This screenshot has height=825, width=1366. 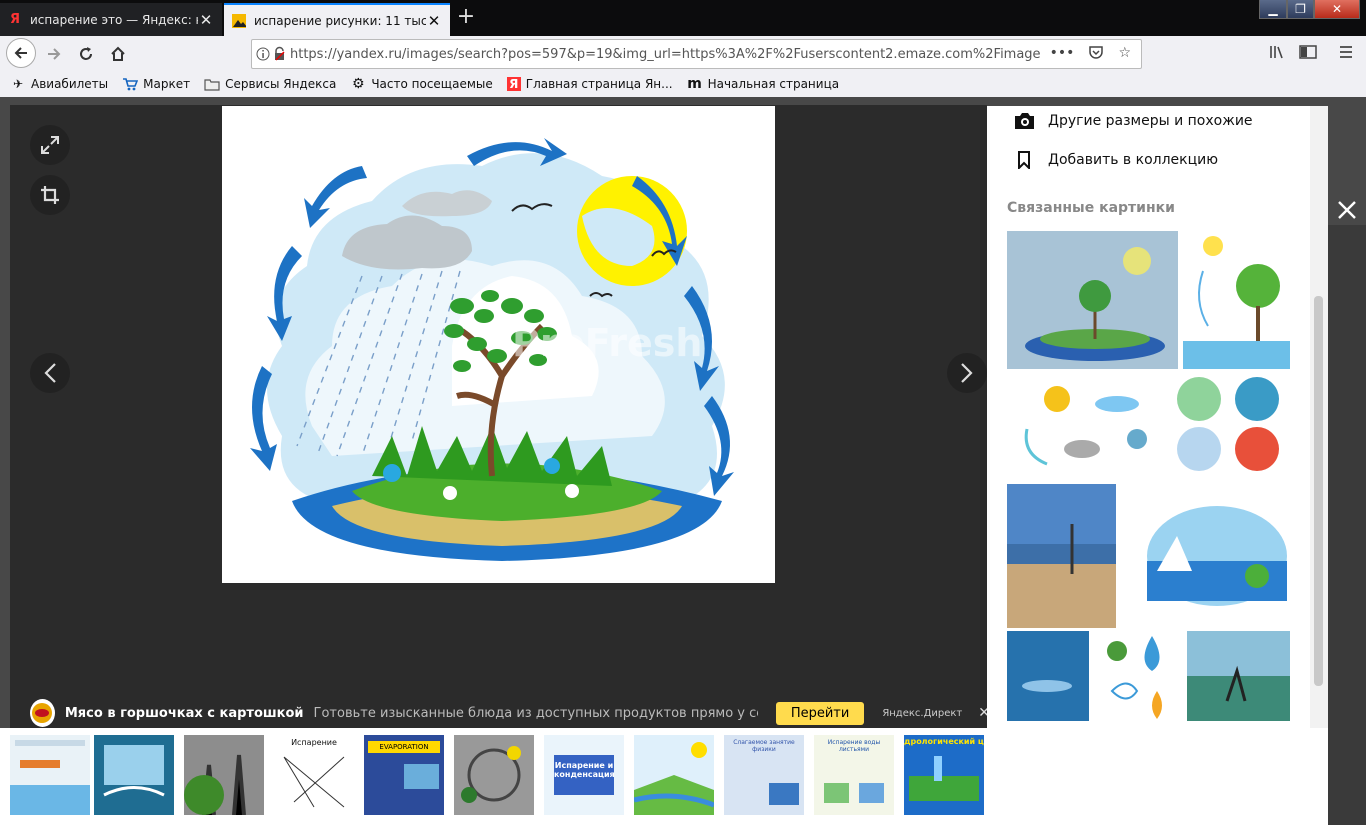 I want to click on other-sizes-link: Другие размеры и похожие, so click(x=1133, y=121).